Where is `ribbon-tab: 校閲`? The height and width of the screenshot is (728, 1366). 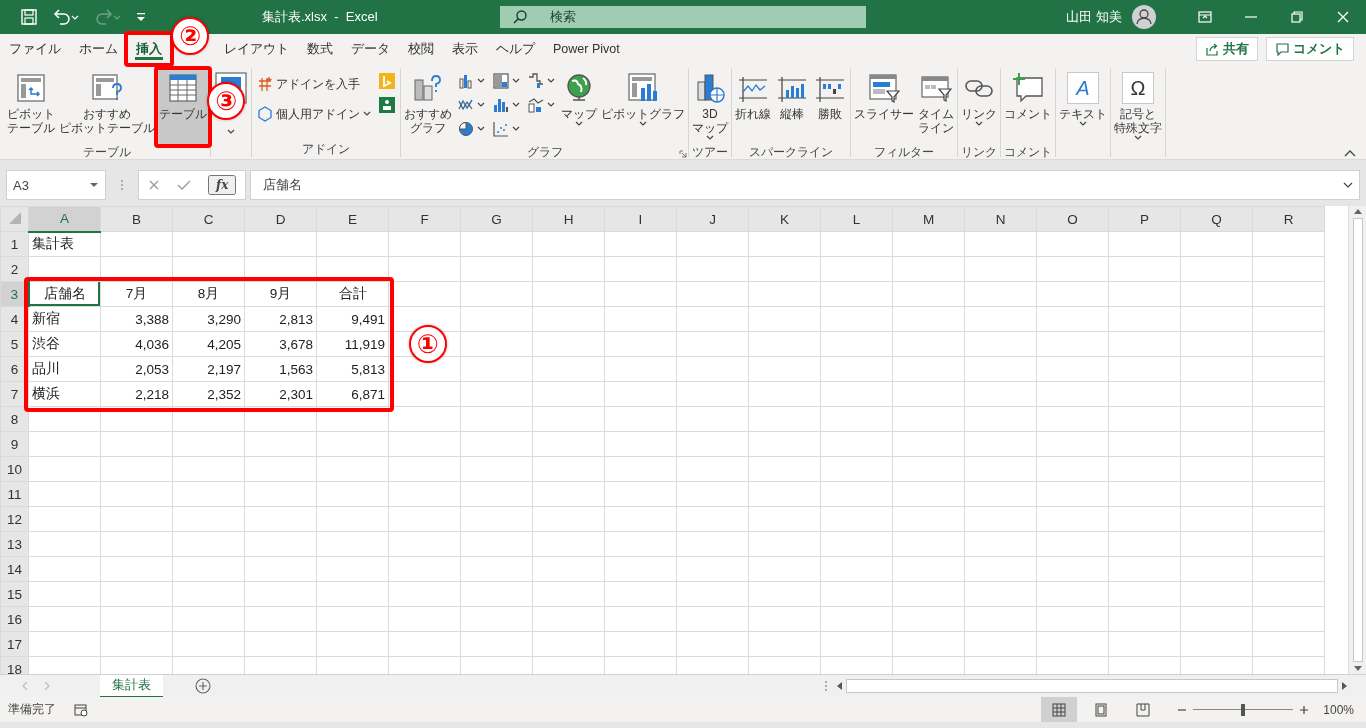
ribbon-tab: 校閲 is located at coordinates (421, 49).